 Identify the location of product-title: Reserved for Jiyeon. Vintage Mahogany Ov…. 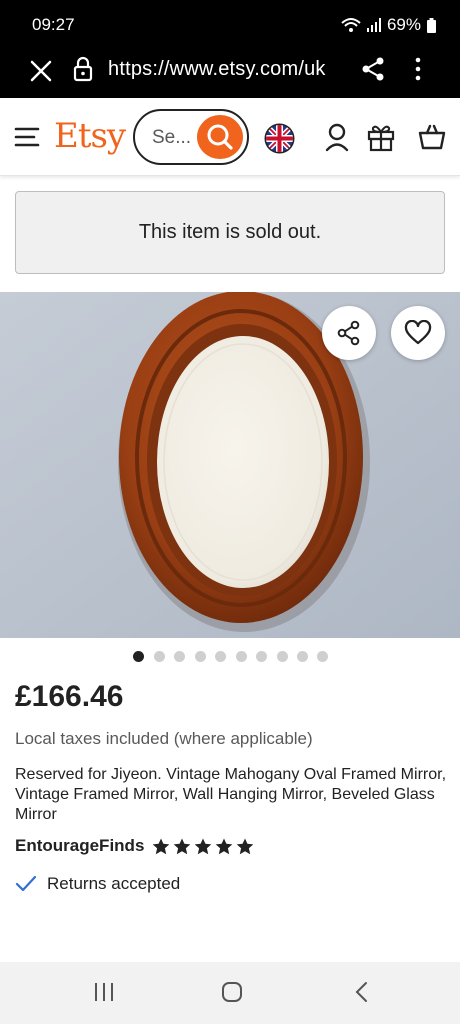
(231, 794).